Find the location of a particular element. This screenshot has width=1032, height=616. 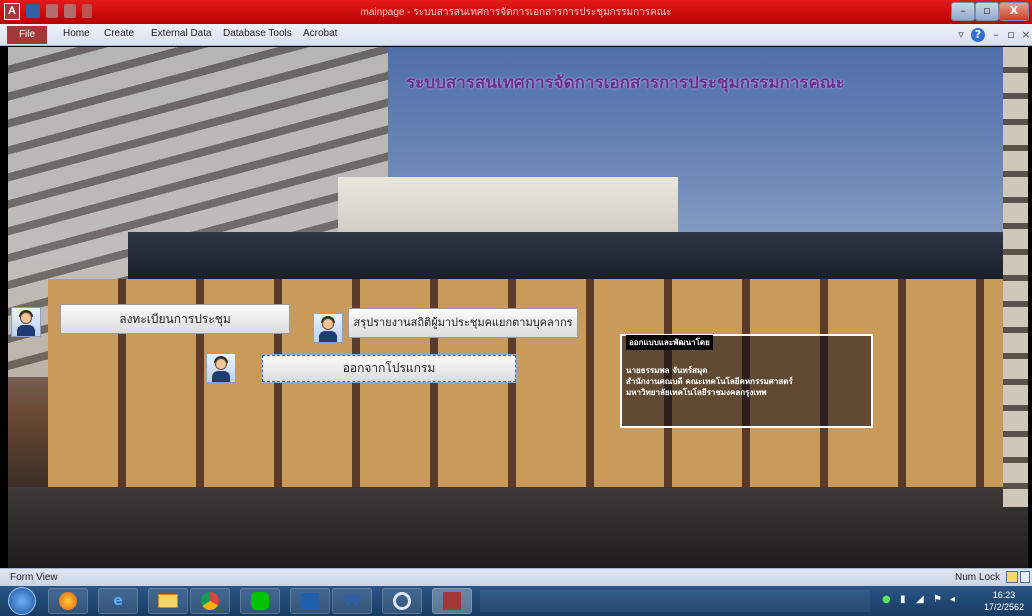

close-button: X is located at coordinates (1014, 11).